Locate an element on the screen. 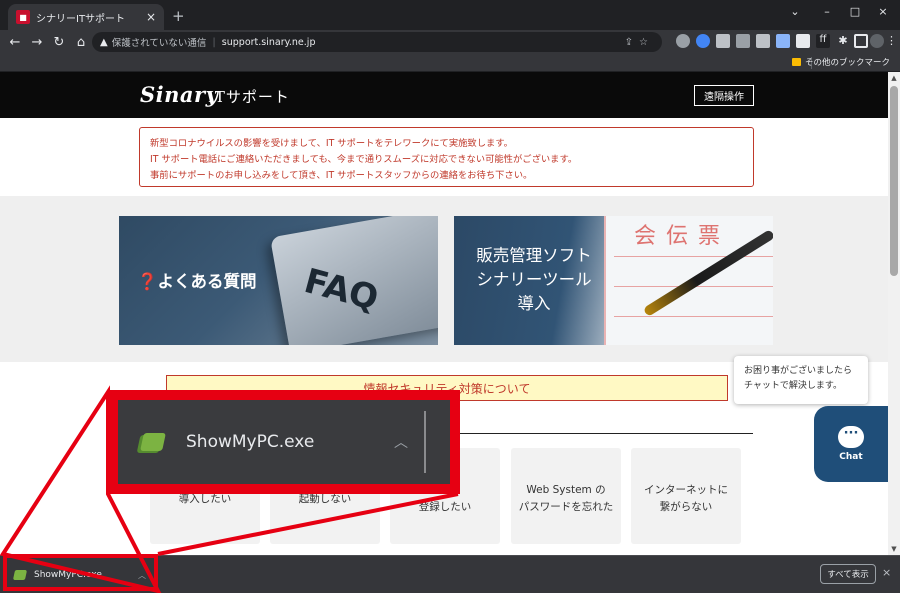  sales-card-line-2: シナリーツール is located at coordinates (534, 279).